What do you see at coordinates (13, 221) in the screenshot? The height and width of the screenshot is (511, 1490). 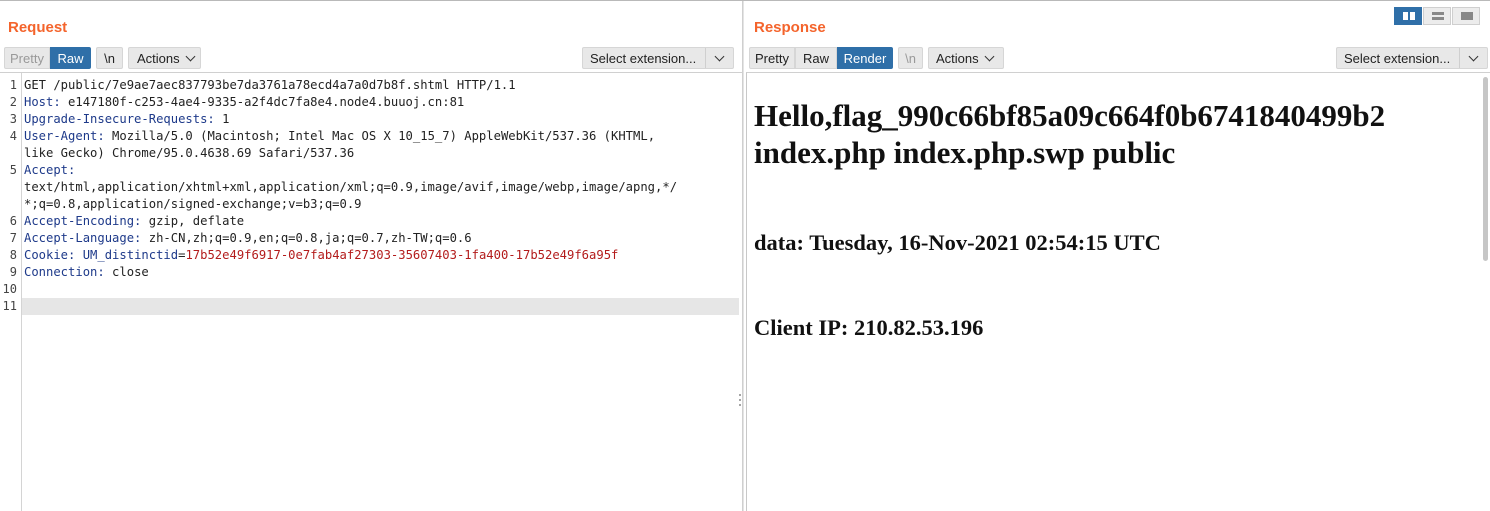 I see `line-number: 6` at bounding box center [13, 221].